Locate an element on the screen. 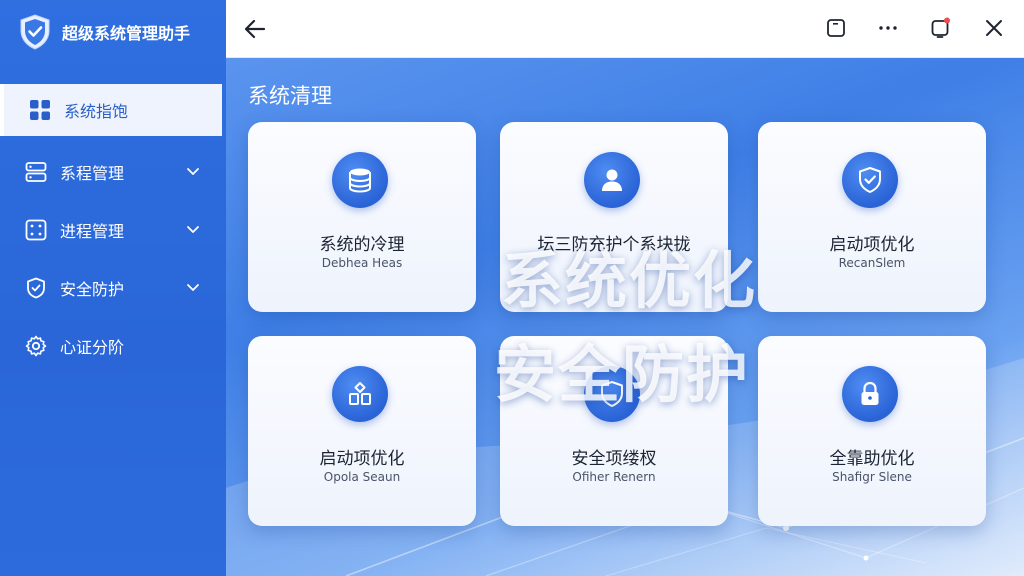 The width and height of the screenshot is (1024, 576). more-icon is located at coordinates (888, 28).